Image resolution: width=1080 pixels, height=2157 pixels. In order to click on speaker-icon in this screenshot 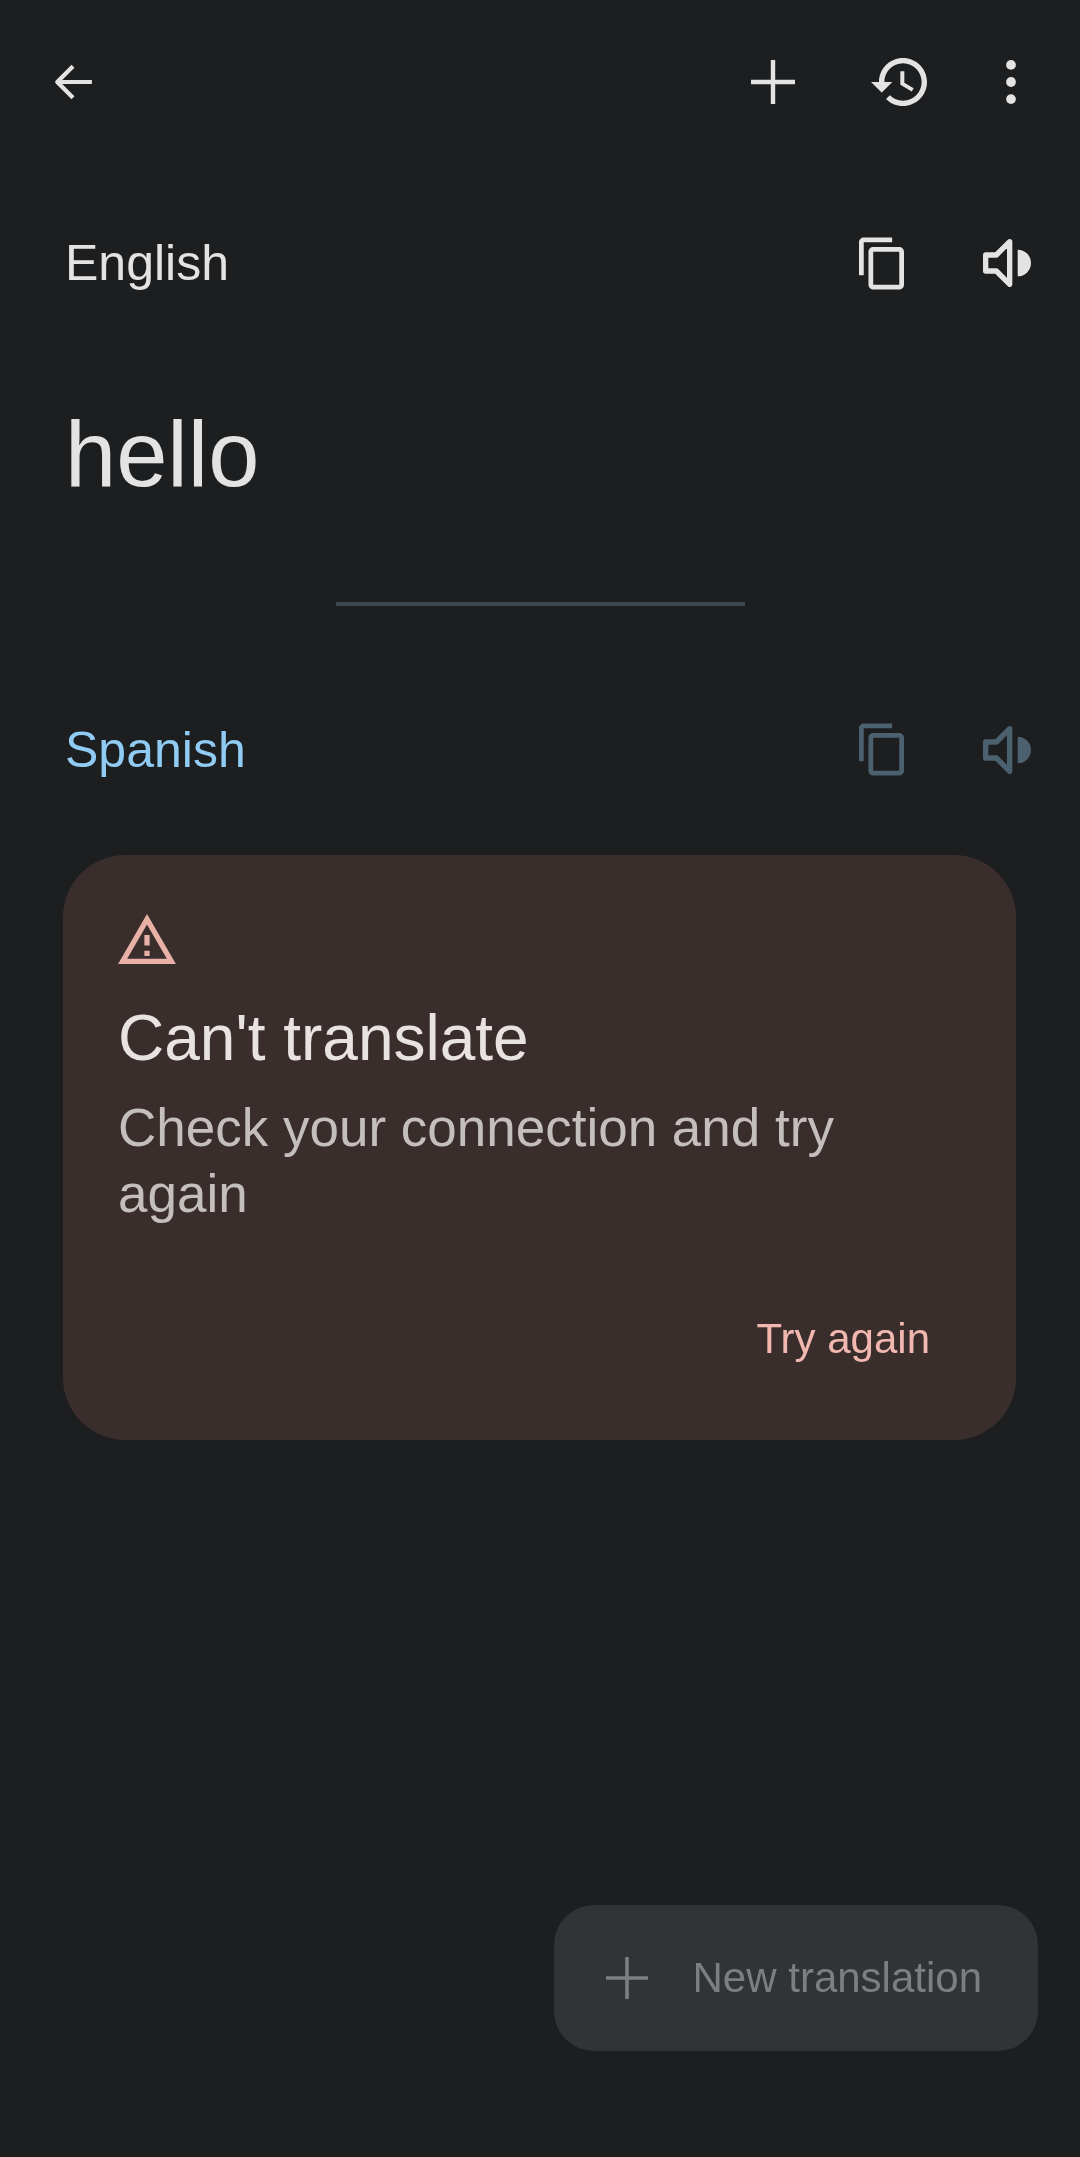, I will do `click(1007, 263)`.